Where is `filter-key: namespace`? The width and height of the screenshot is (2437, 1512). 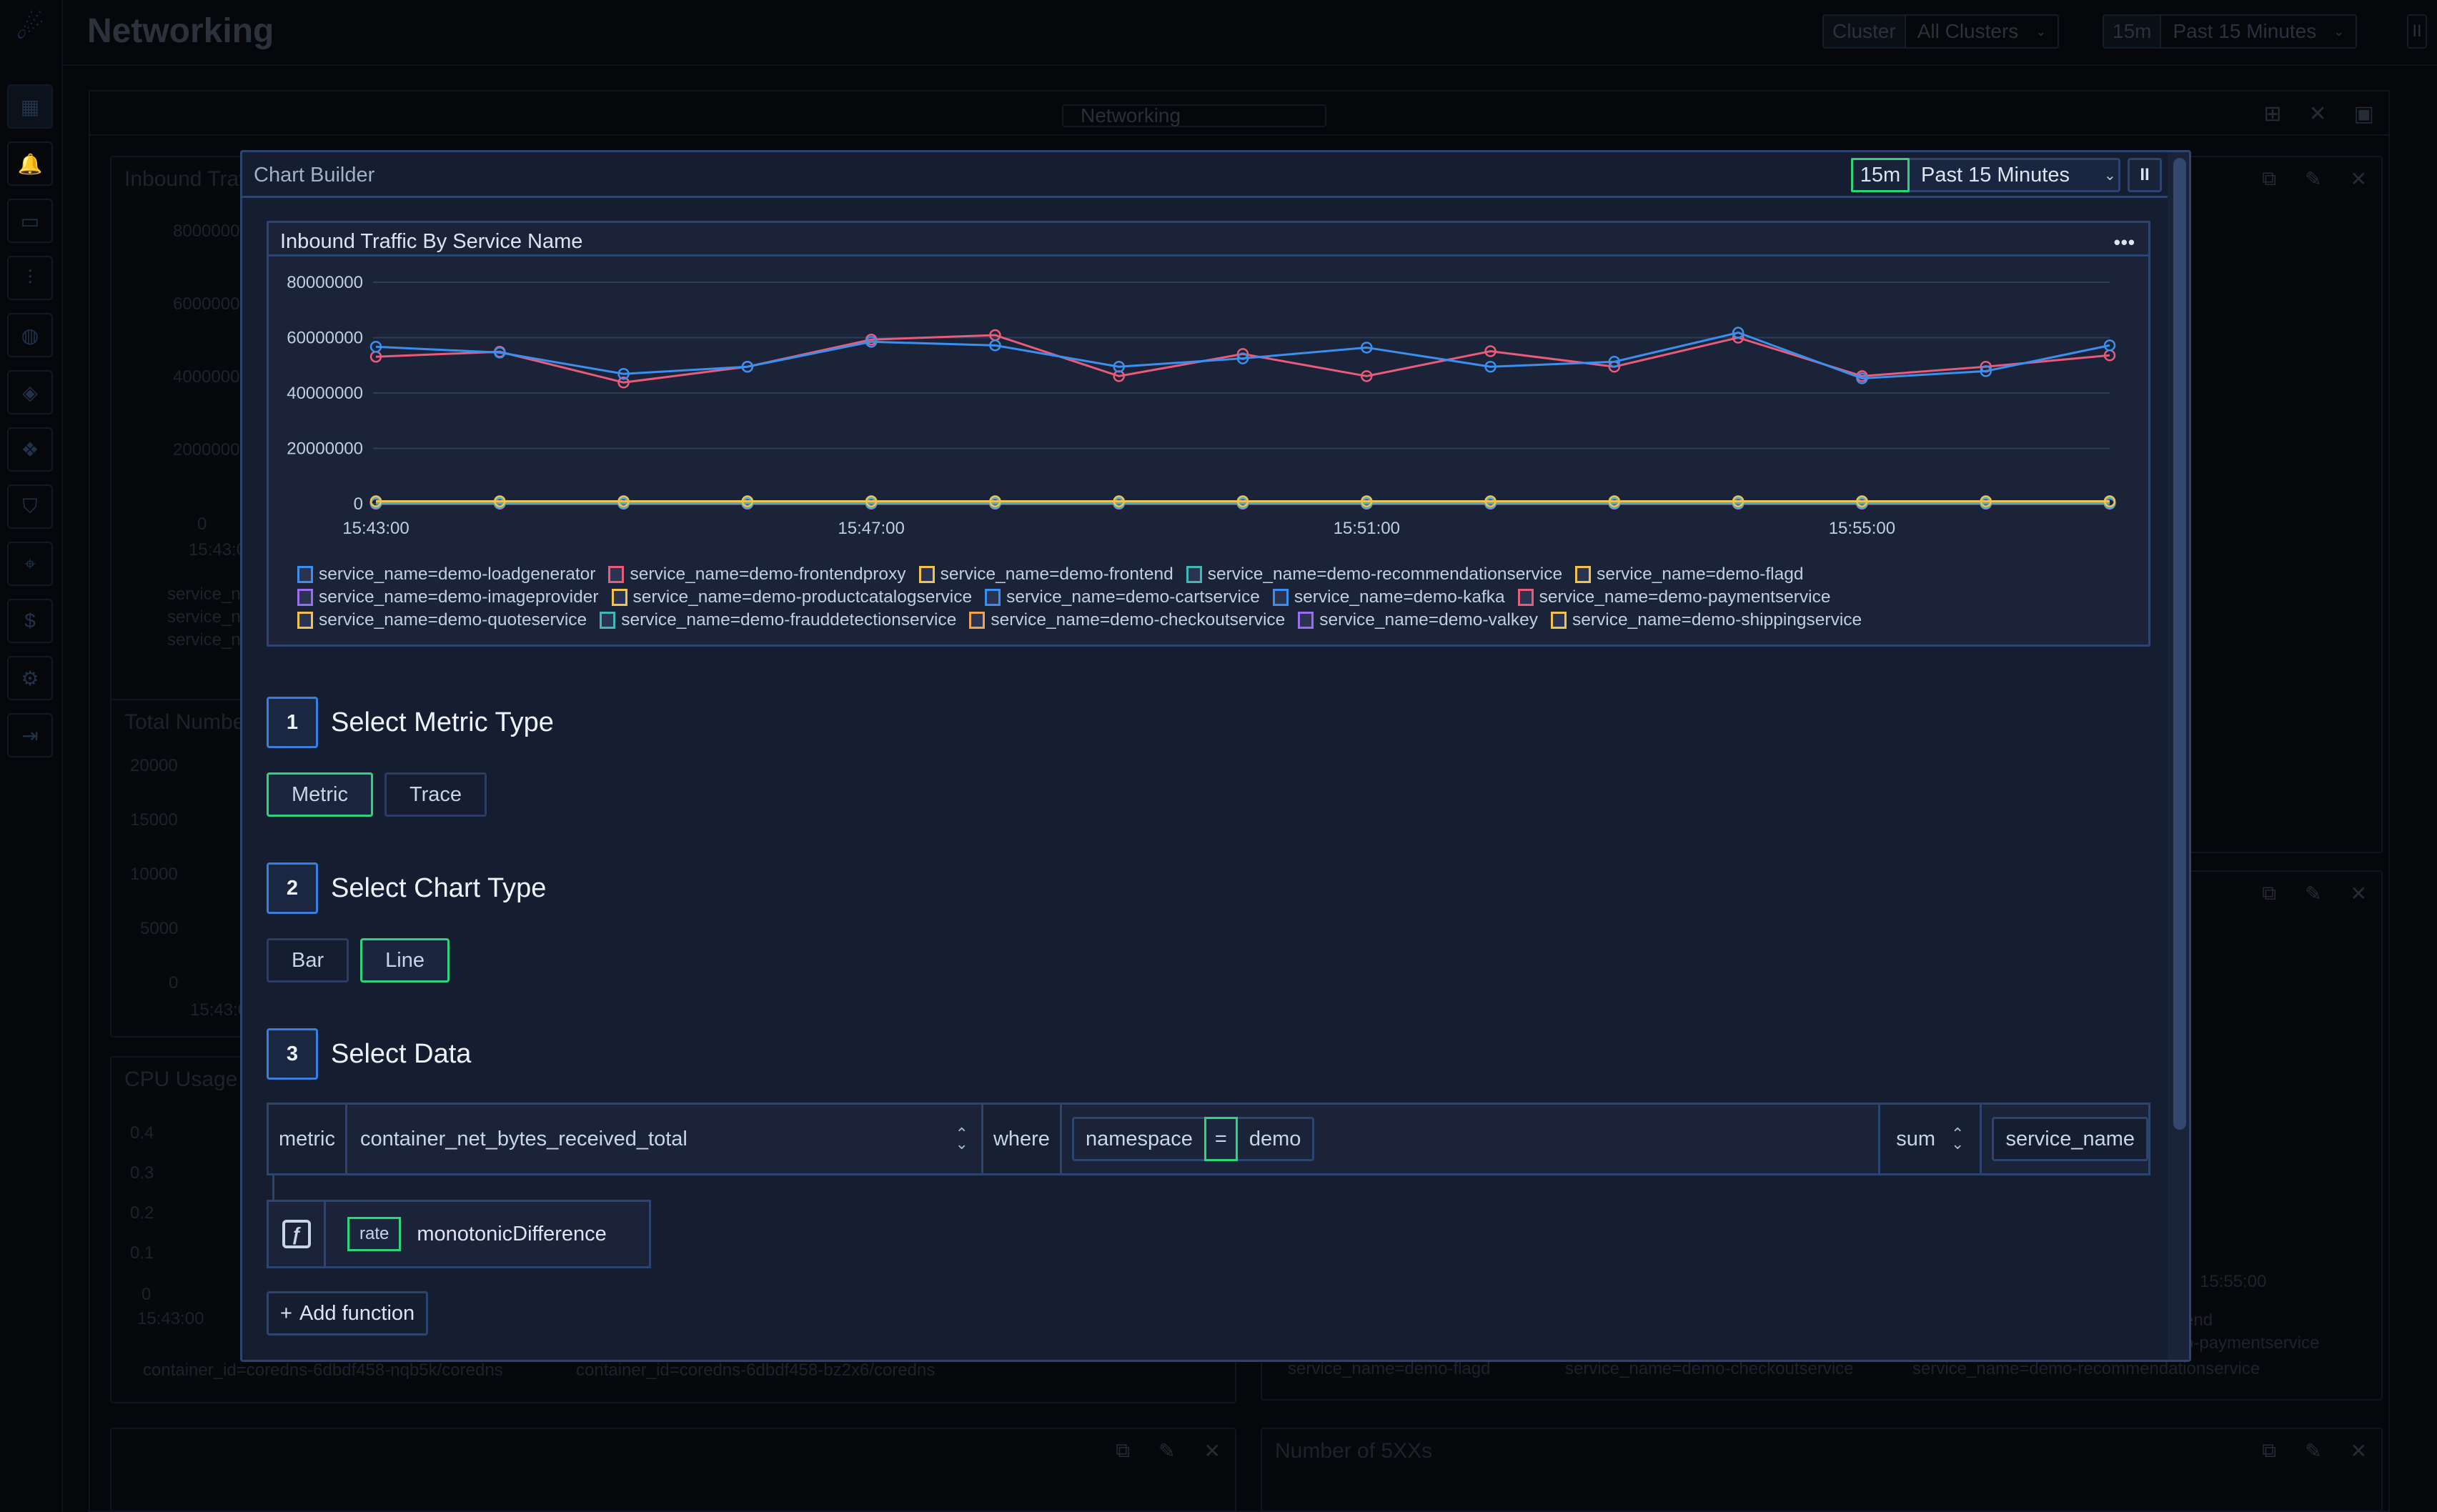 filter-key: namespace is located at coordinates (1139, 1139).